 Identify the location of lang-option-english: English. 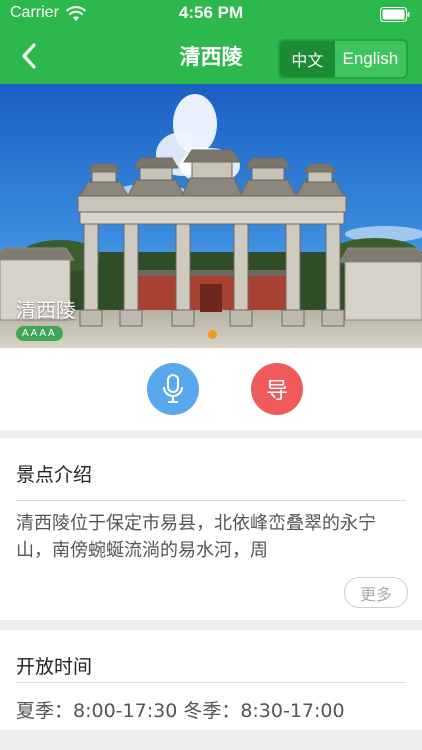
(370, 59).